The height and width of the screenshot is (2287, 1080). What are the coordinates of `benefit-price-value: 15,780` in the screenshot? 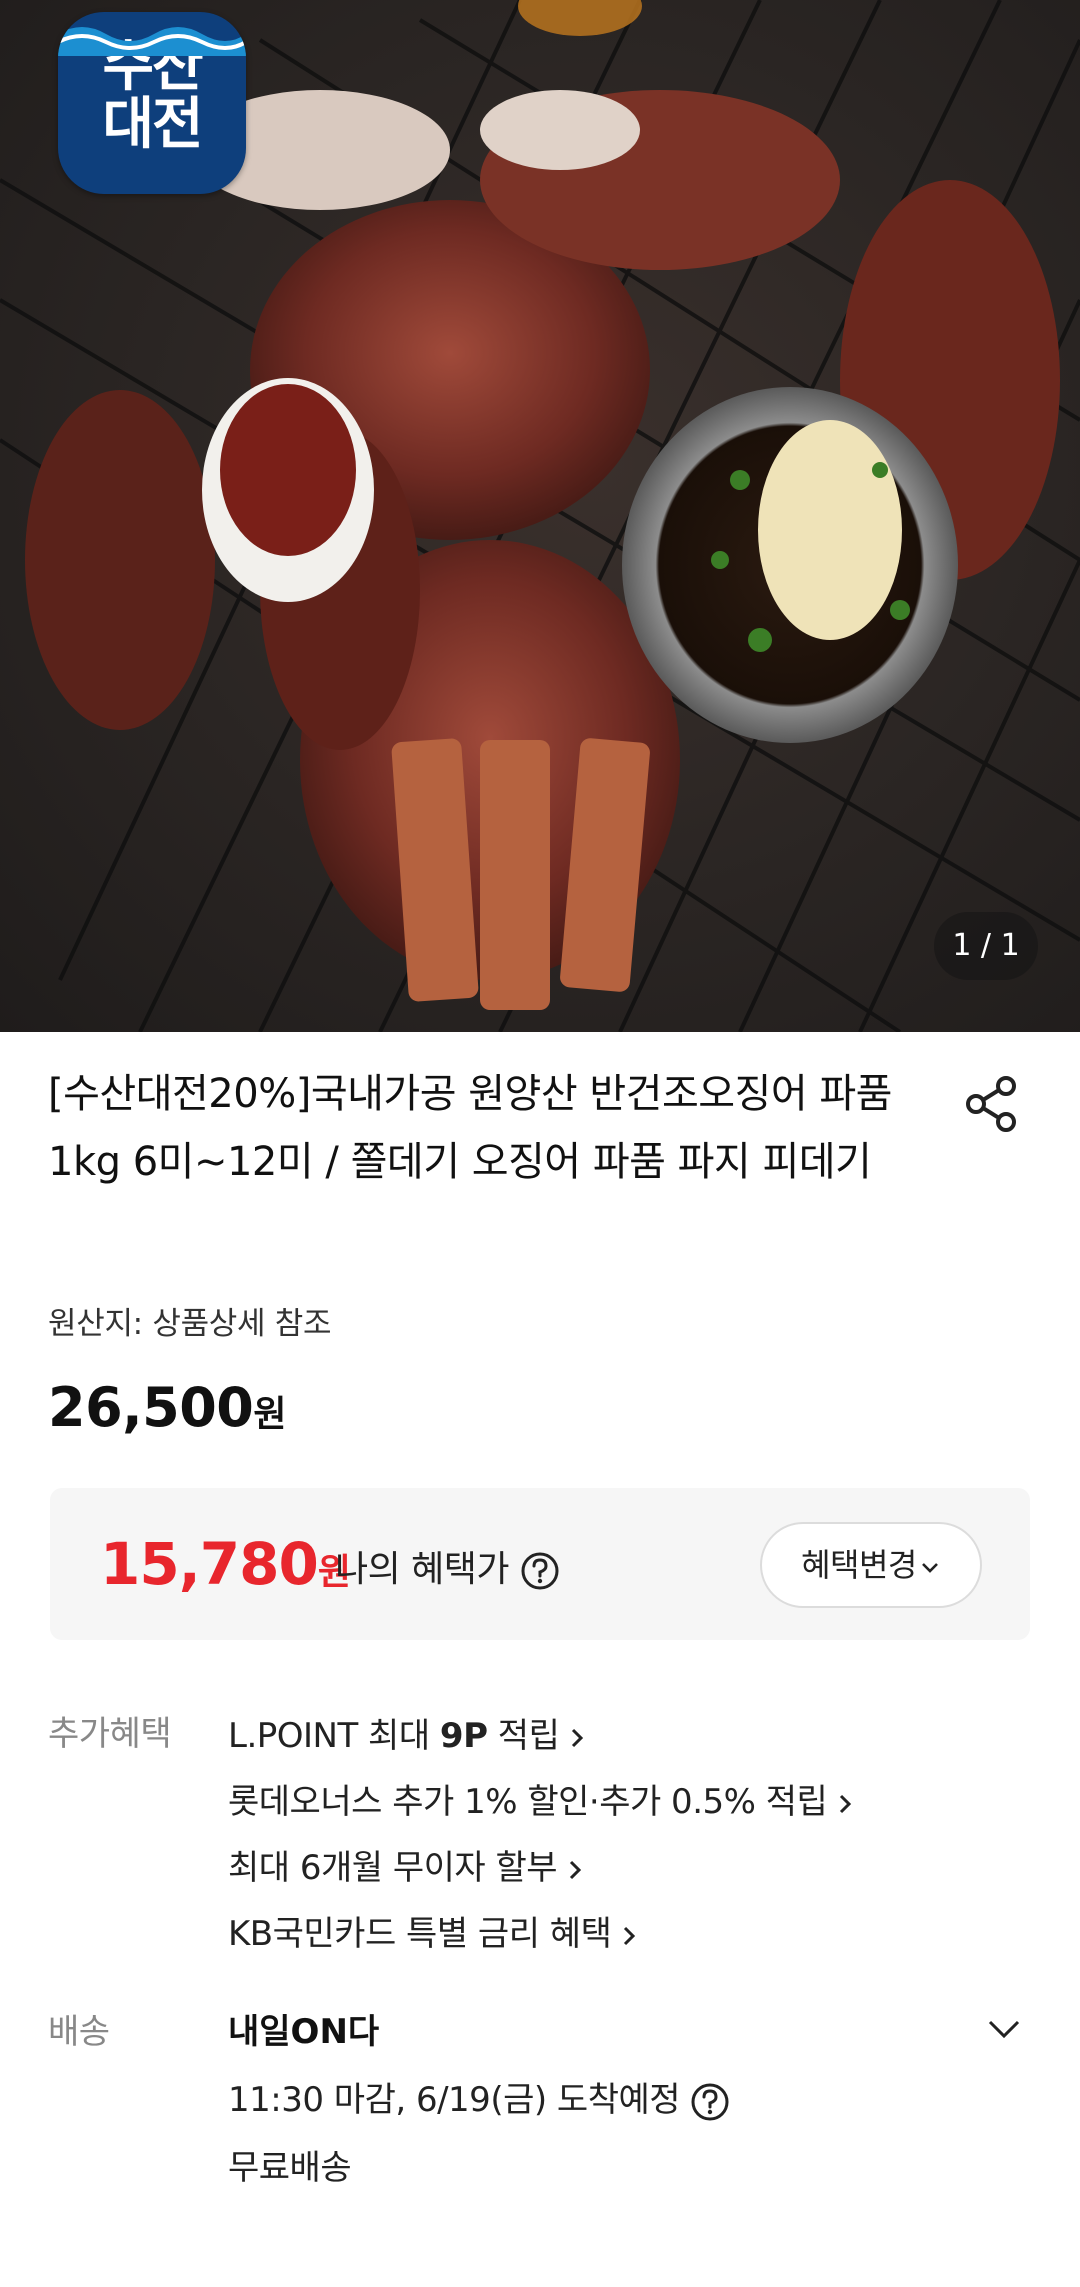 It's located at (209, 1564).